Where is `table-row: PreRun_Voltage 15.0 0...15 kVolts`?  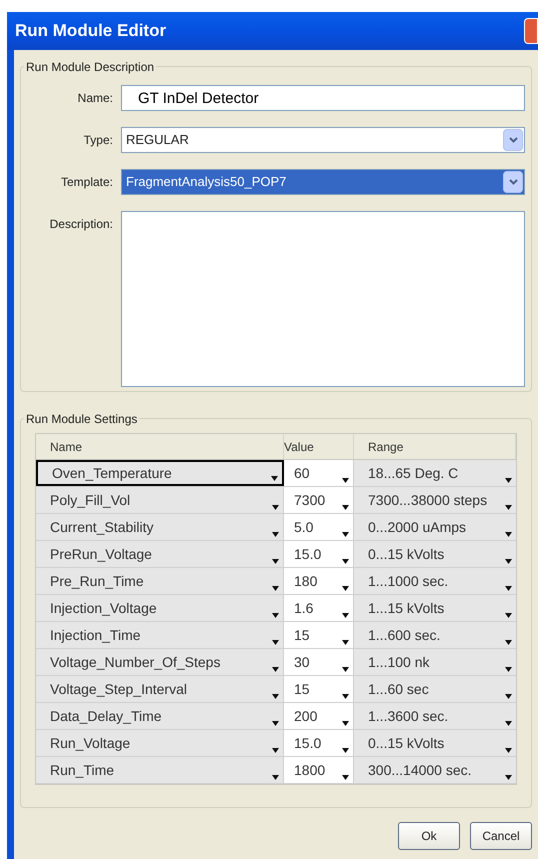
table-row: PreRun_Voltage 15.0 0...15 kVolts is located at coordinates (276, 554).